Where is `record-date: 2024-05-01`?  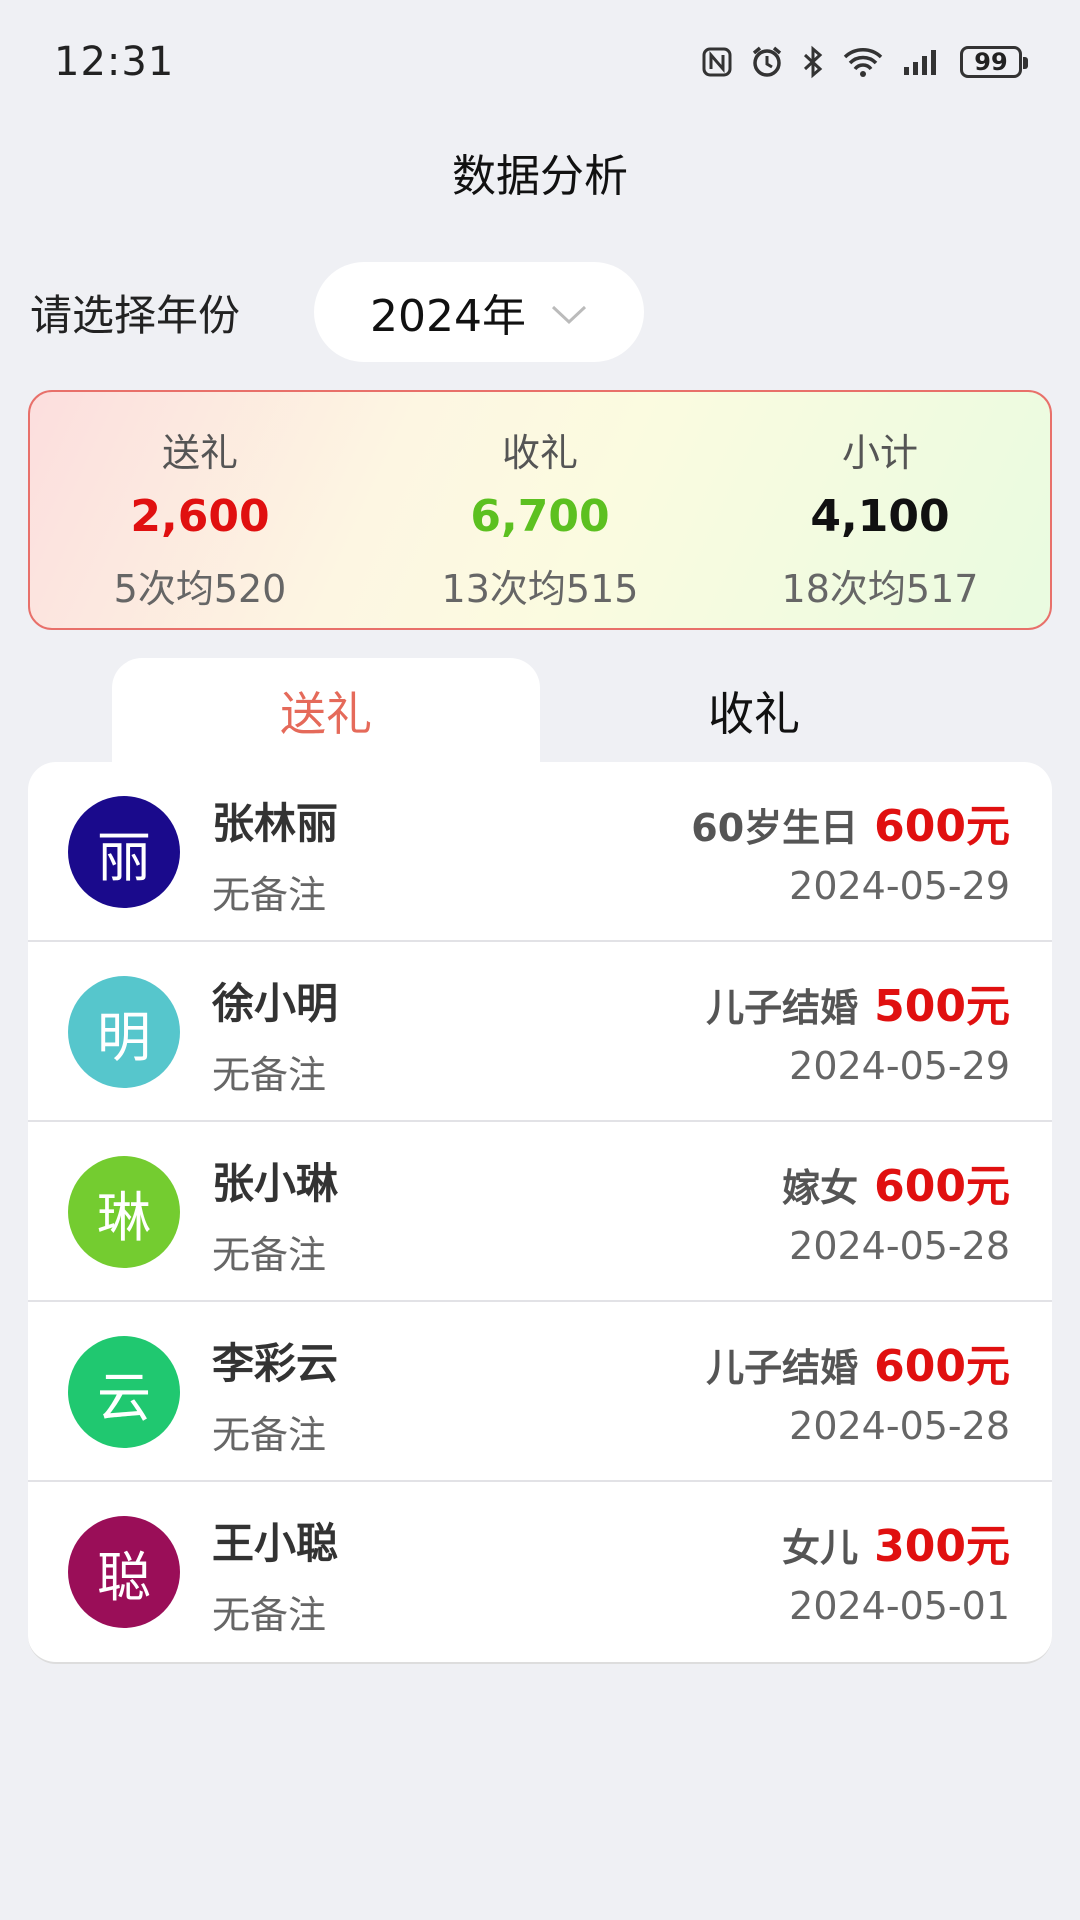 record-date: 2024-05-01 is located at coordinates (899, 1606).